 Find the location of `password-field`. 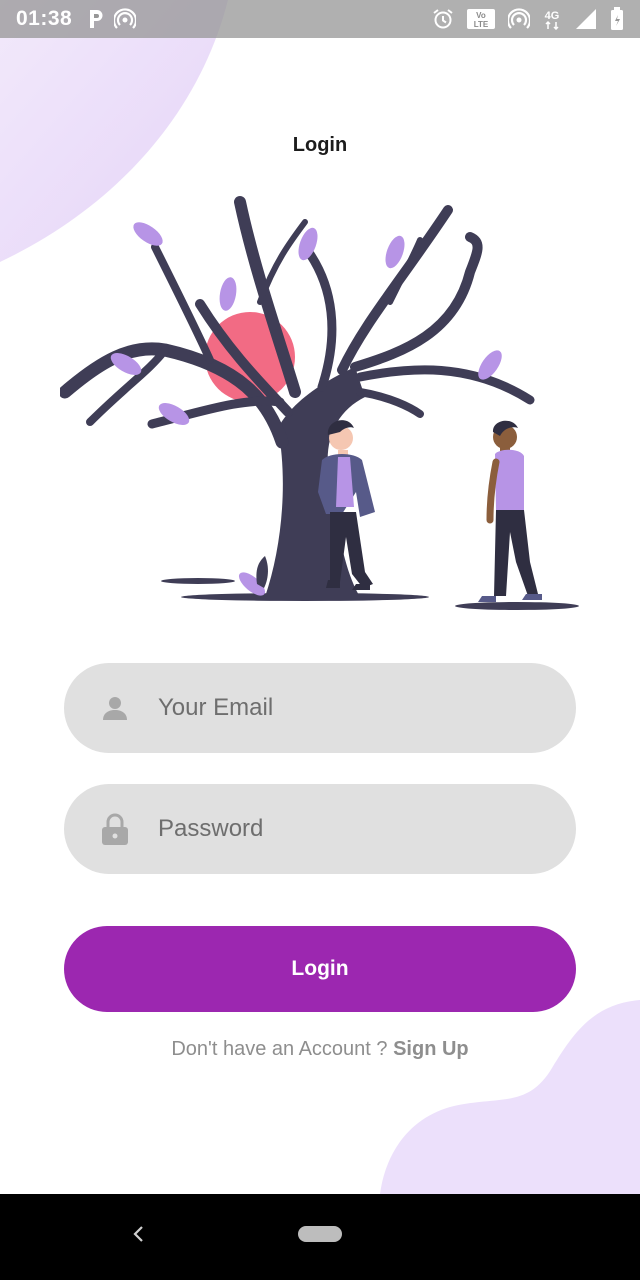

password-field is located at coordinates (320, 829).